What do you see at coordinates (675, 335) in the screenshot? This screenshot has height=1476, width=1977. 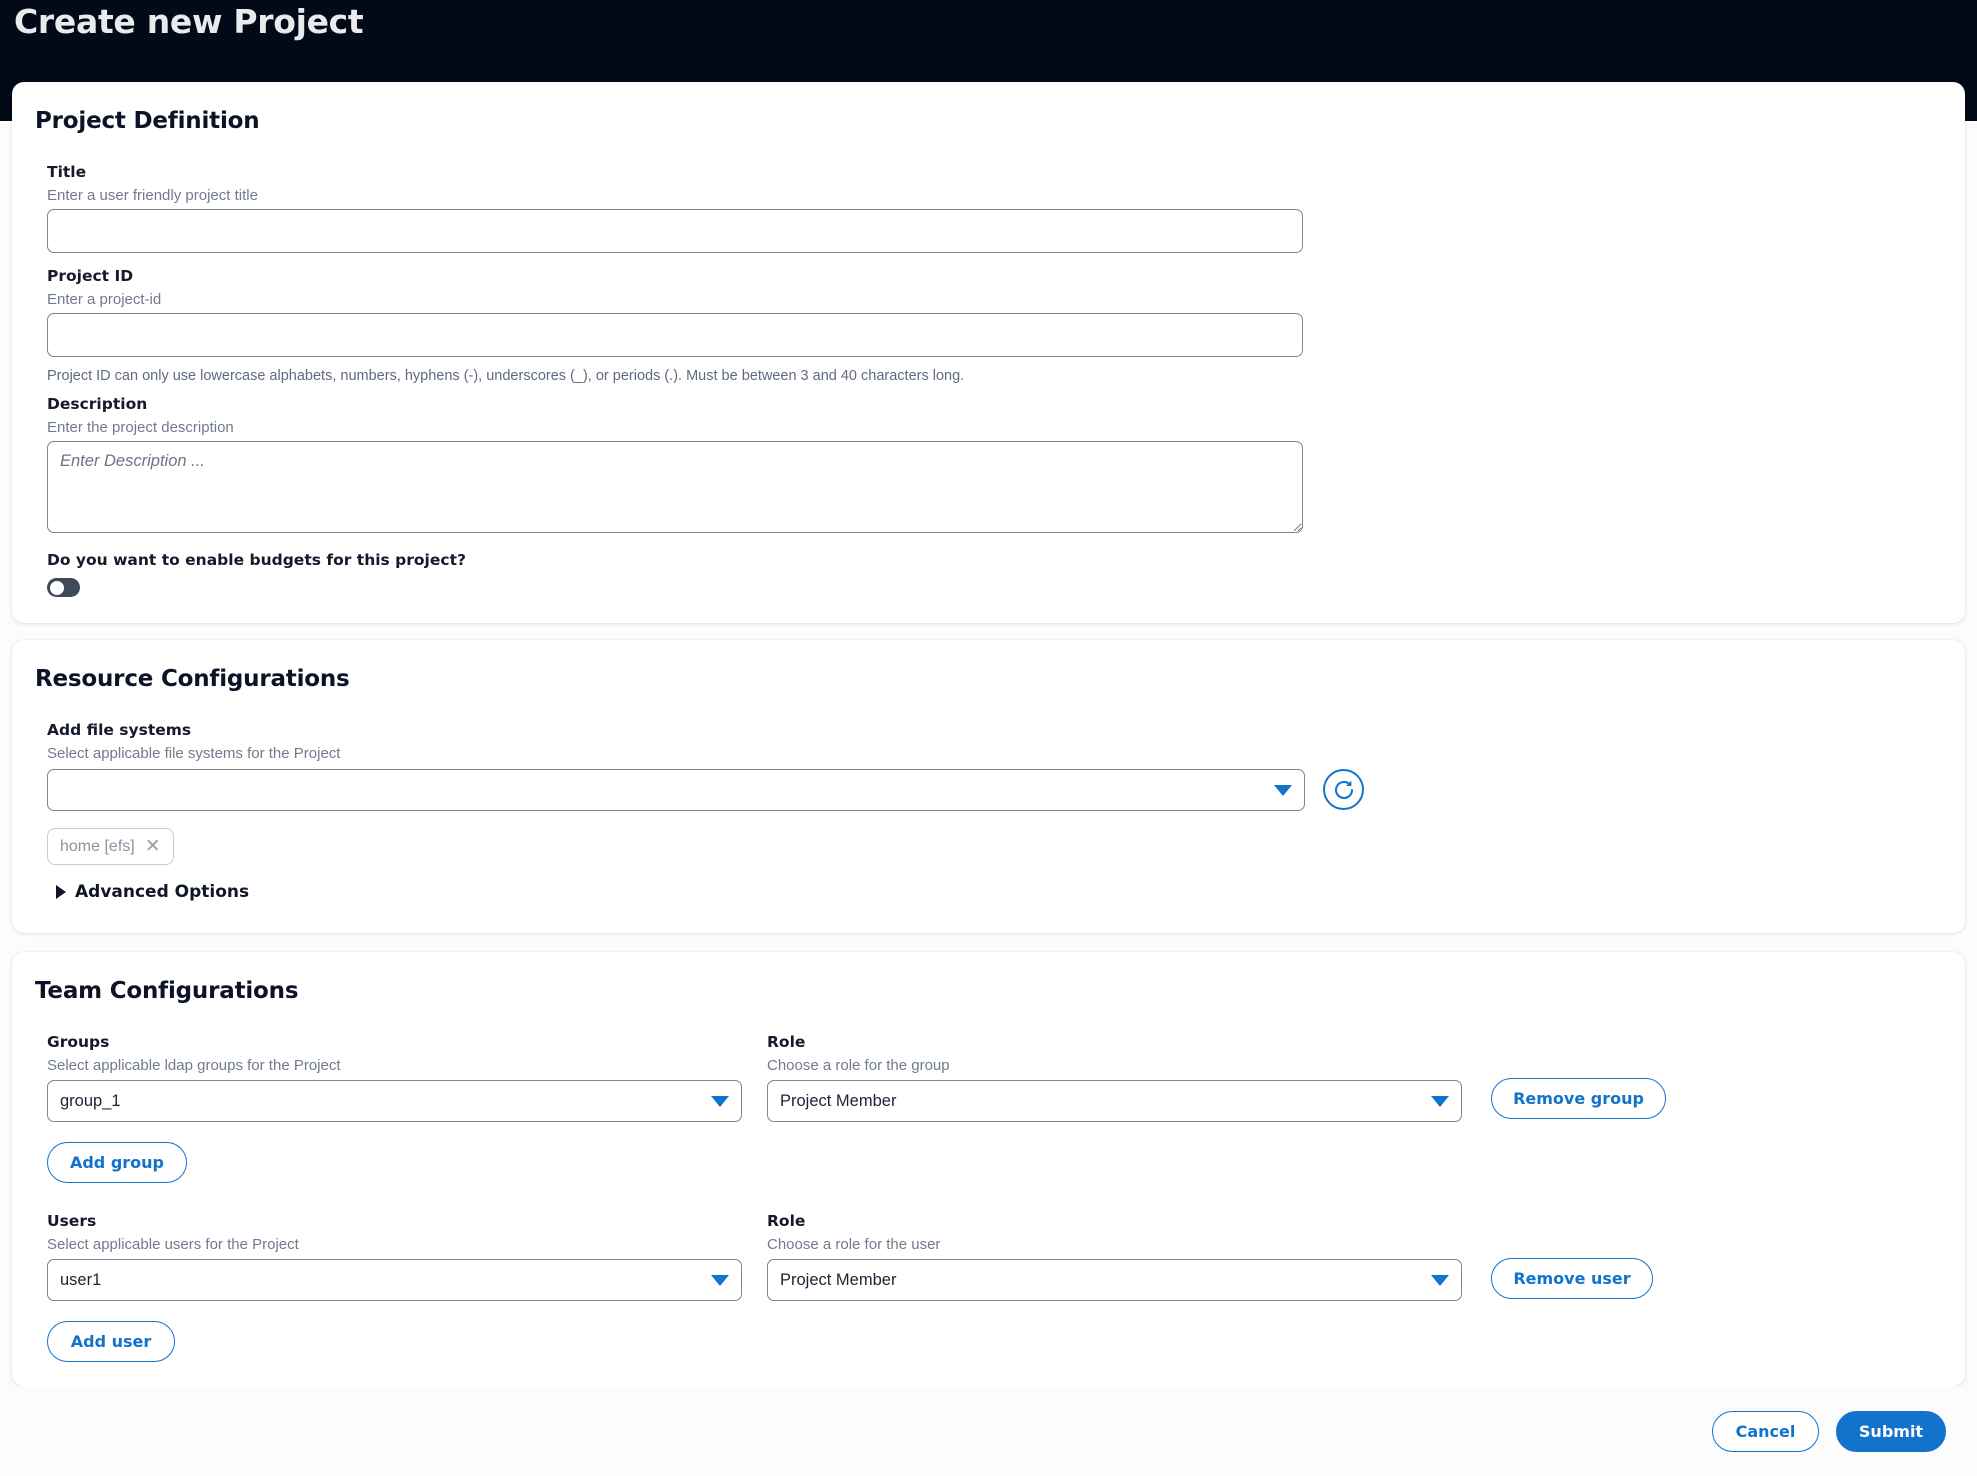 I see `project-id-input` at bounding box center [675, 335].